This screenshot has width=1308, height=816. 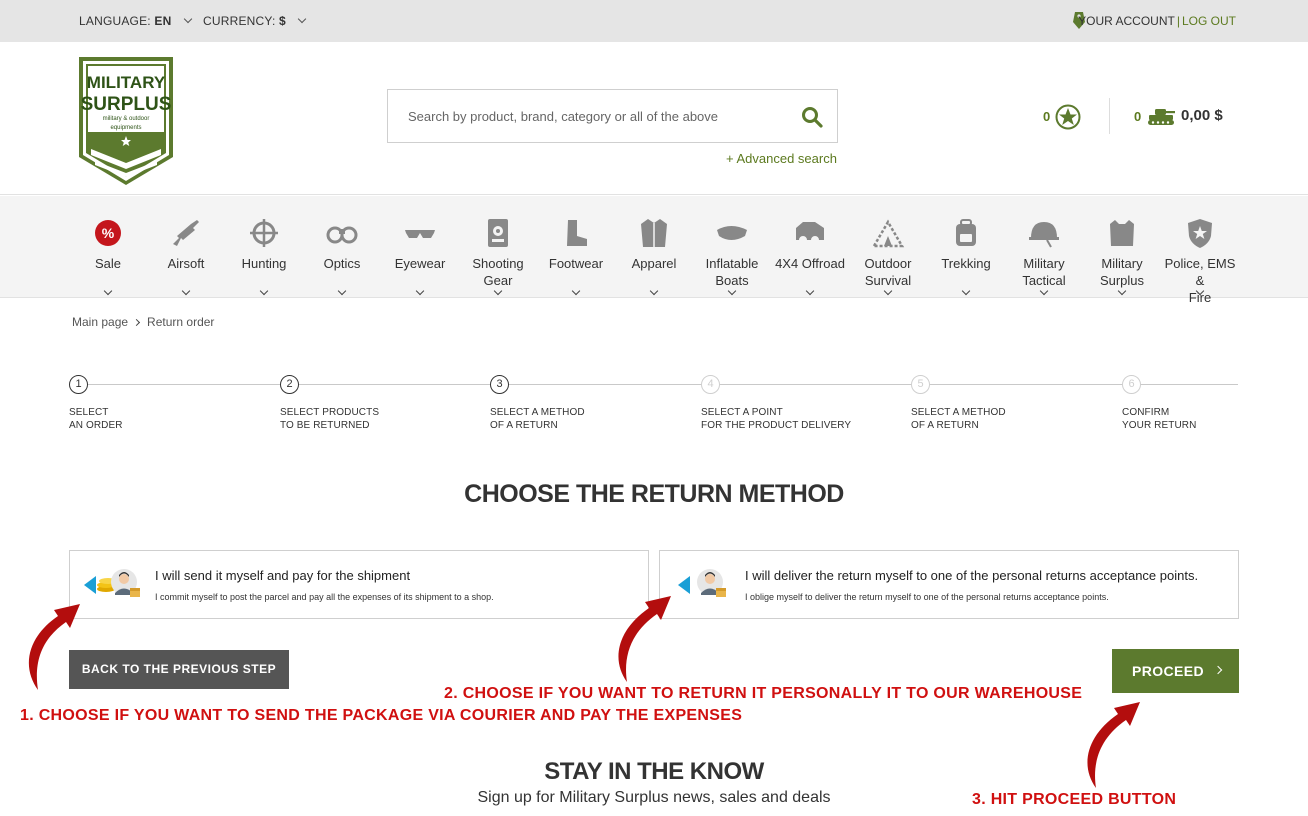 I want to click on category-military-tactical: Military Tactical, so click(x=1044, y=256).